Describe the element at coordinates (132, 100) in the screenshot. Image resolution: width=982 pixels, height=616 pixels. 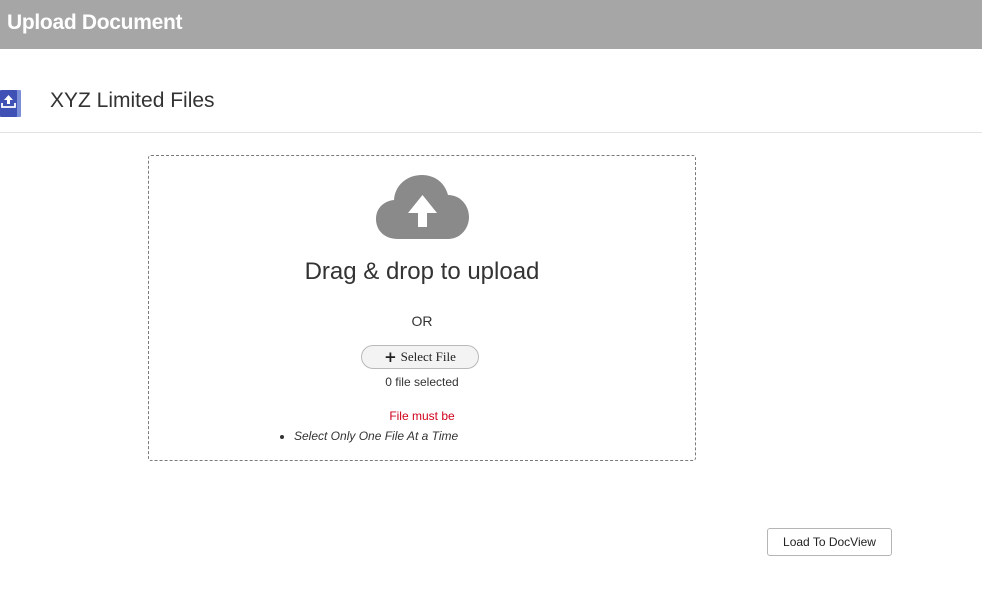
I see `section-title: XYZ Limited Files` at that location.